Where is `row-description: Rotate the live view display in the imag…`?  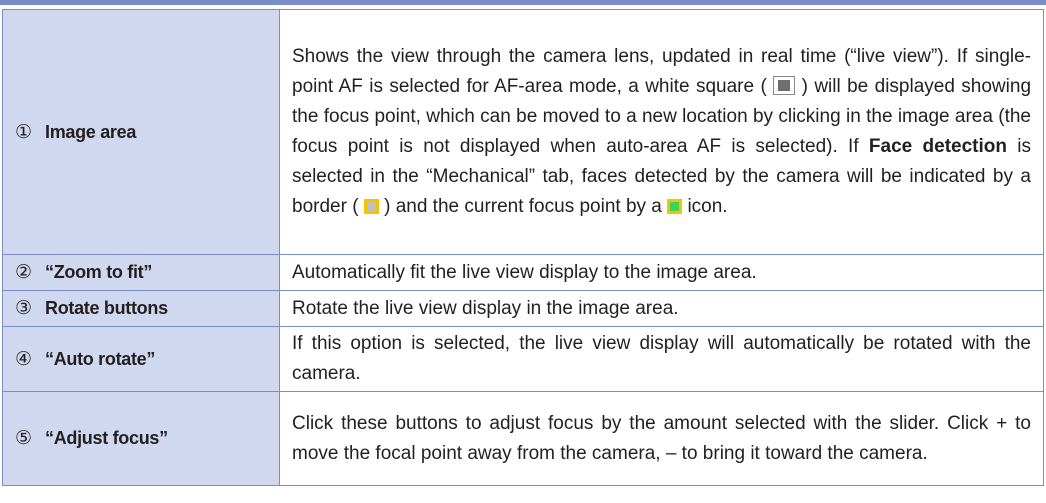
row-description: Rotate the live view display in the imag… is located at coordinates (661, 308).